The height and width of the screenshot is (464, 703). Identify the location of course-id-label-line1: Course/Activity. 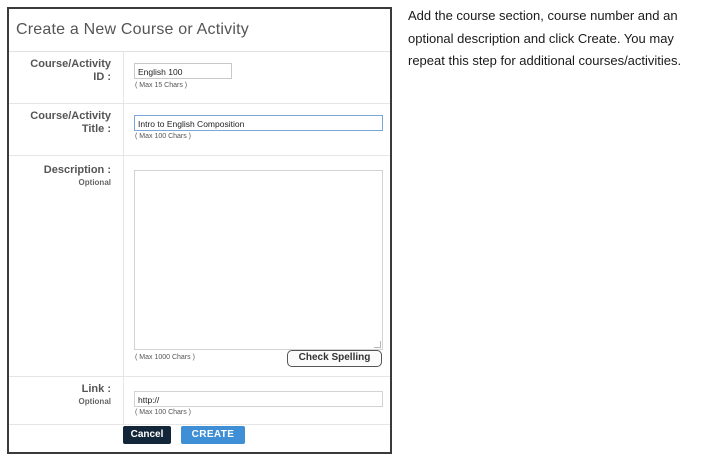
(70, 64).